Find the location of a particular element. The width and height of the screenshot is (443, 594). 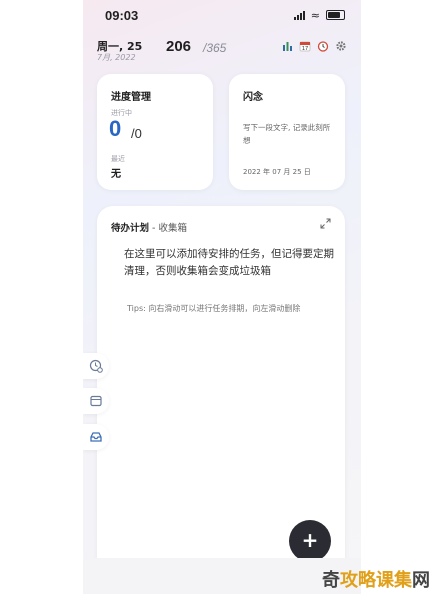

in-progress-value: 0 is located at coordinates (115, 128).